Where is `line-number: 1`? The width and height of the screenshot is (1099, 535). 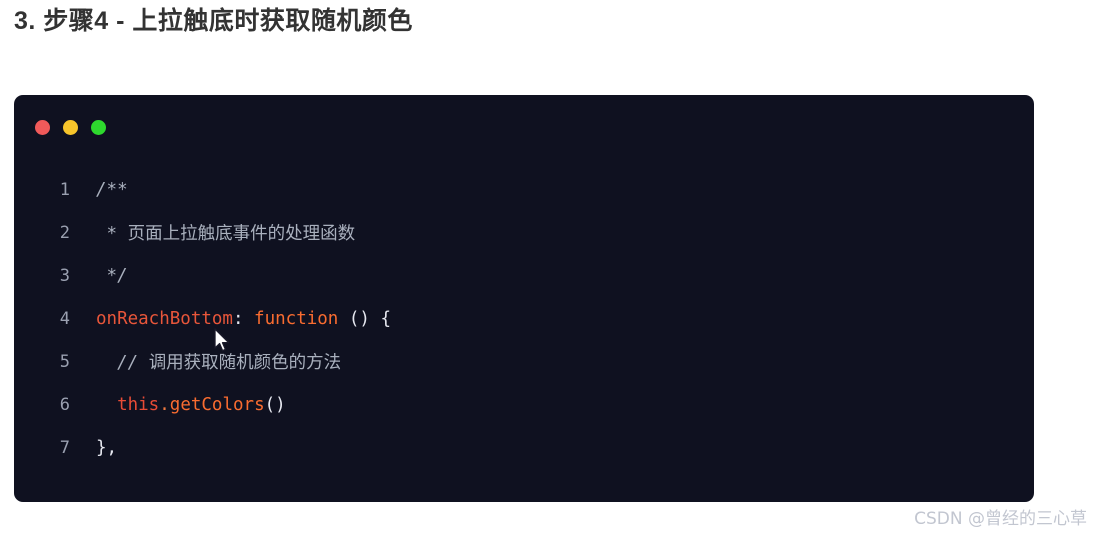 line-number: 1 is located at coordinates (64, 189).